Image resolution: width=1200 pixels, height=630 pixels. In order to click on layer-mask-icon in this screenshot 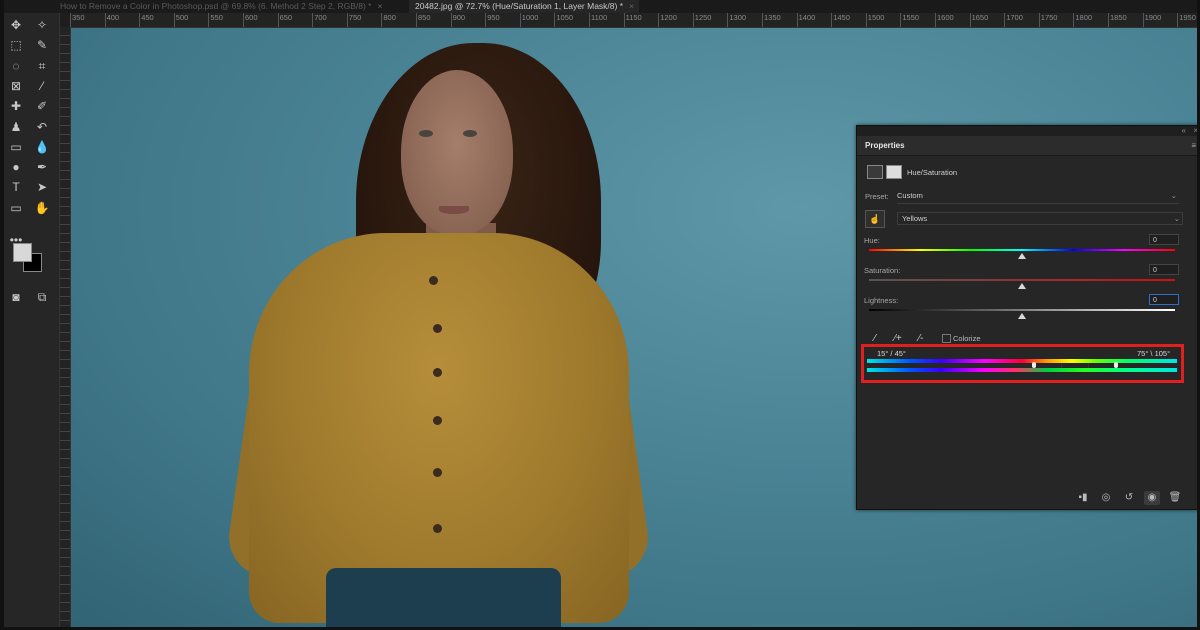, I will do `click(894, 172)`.